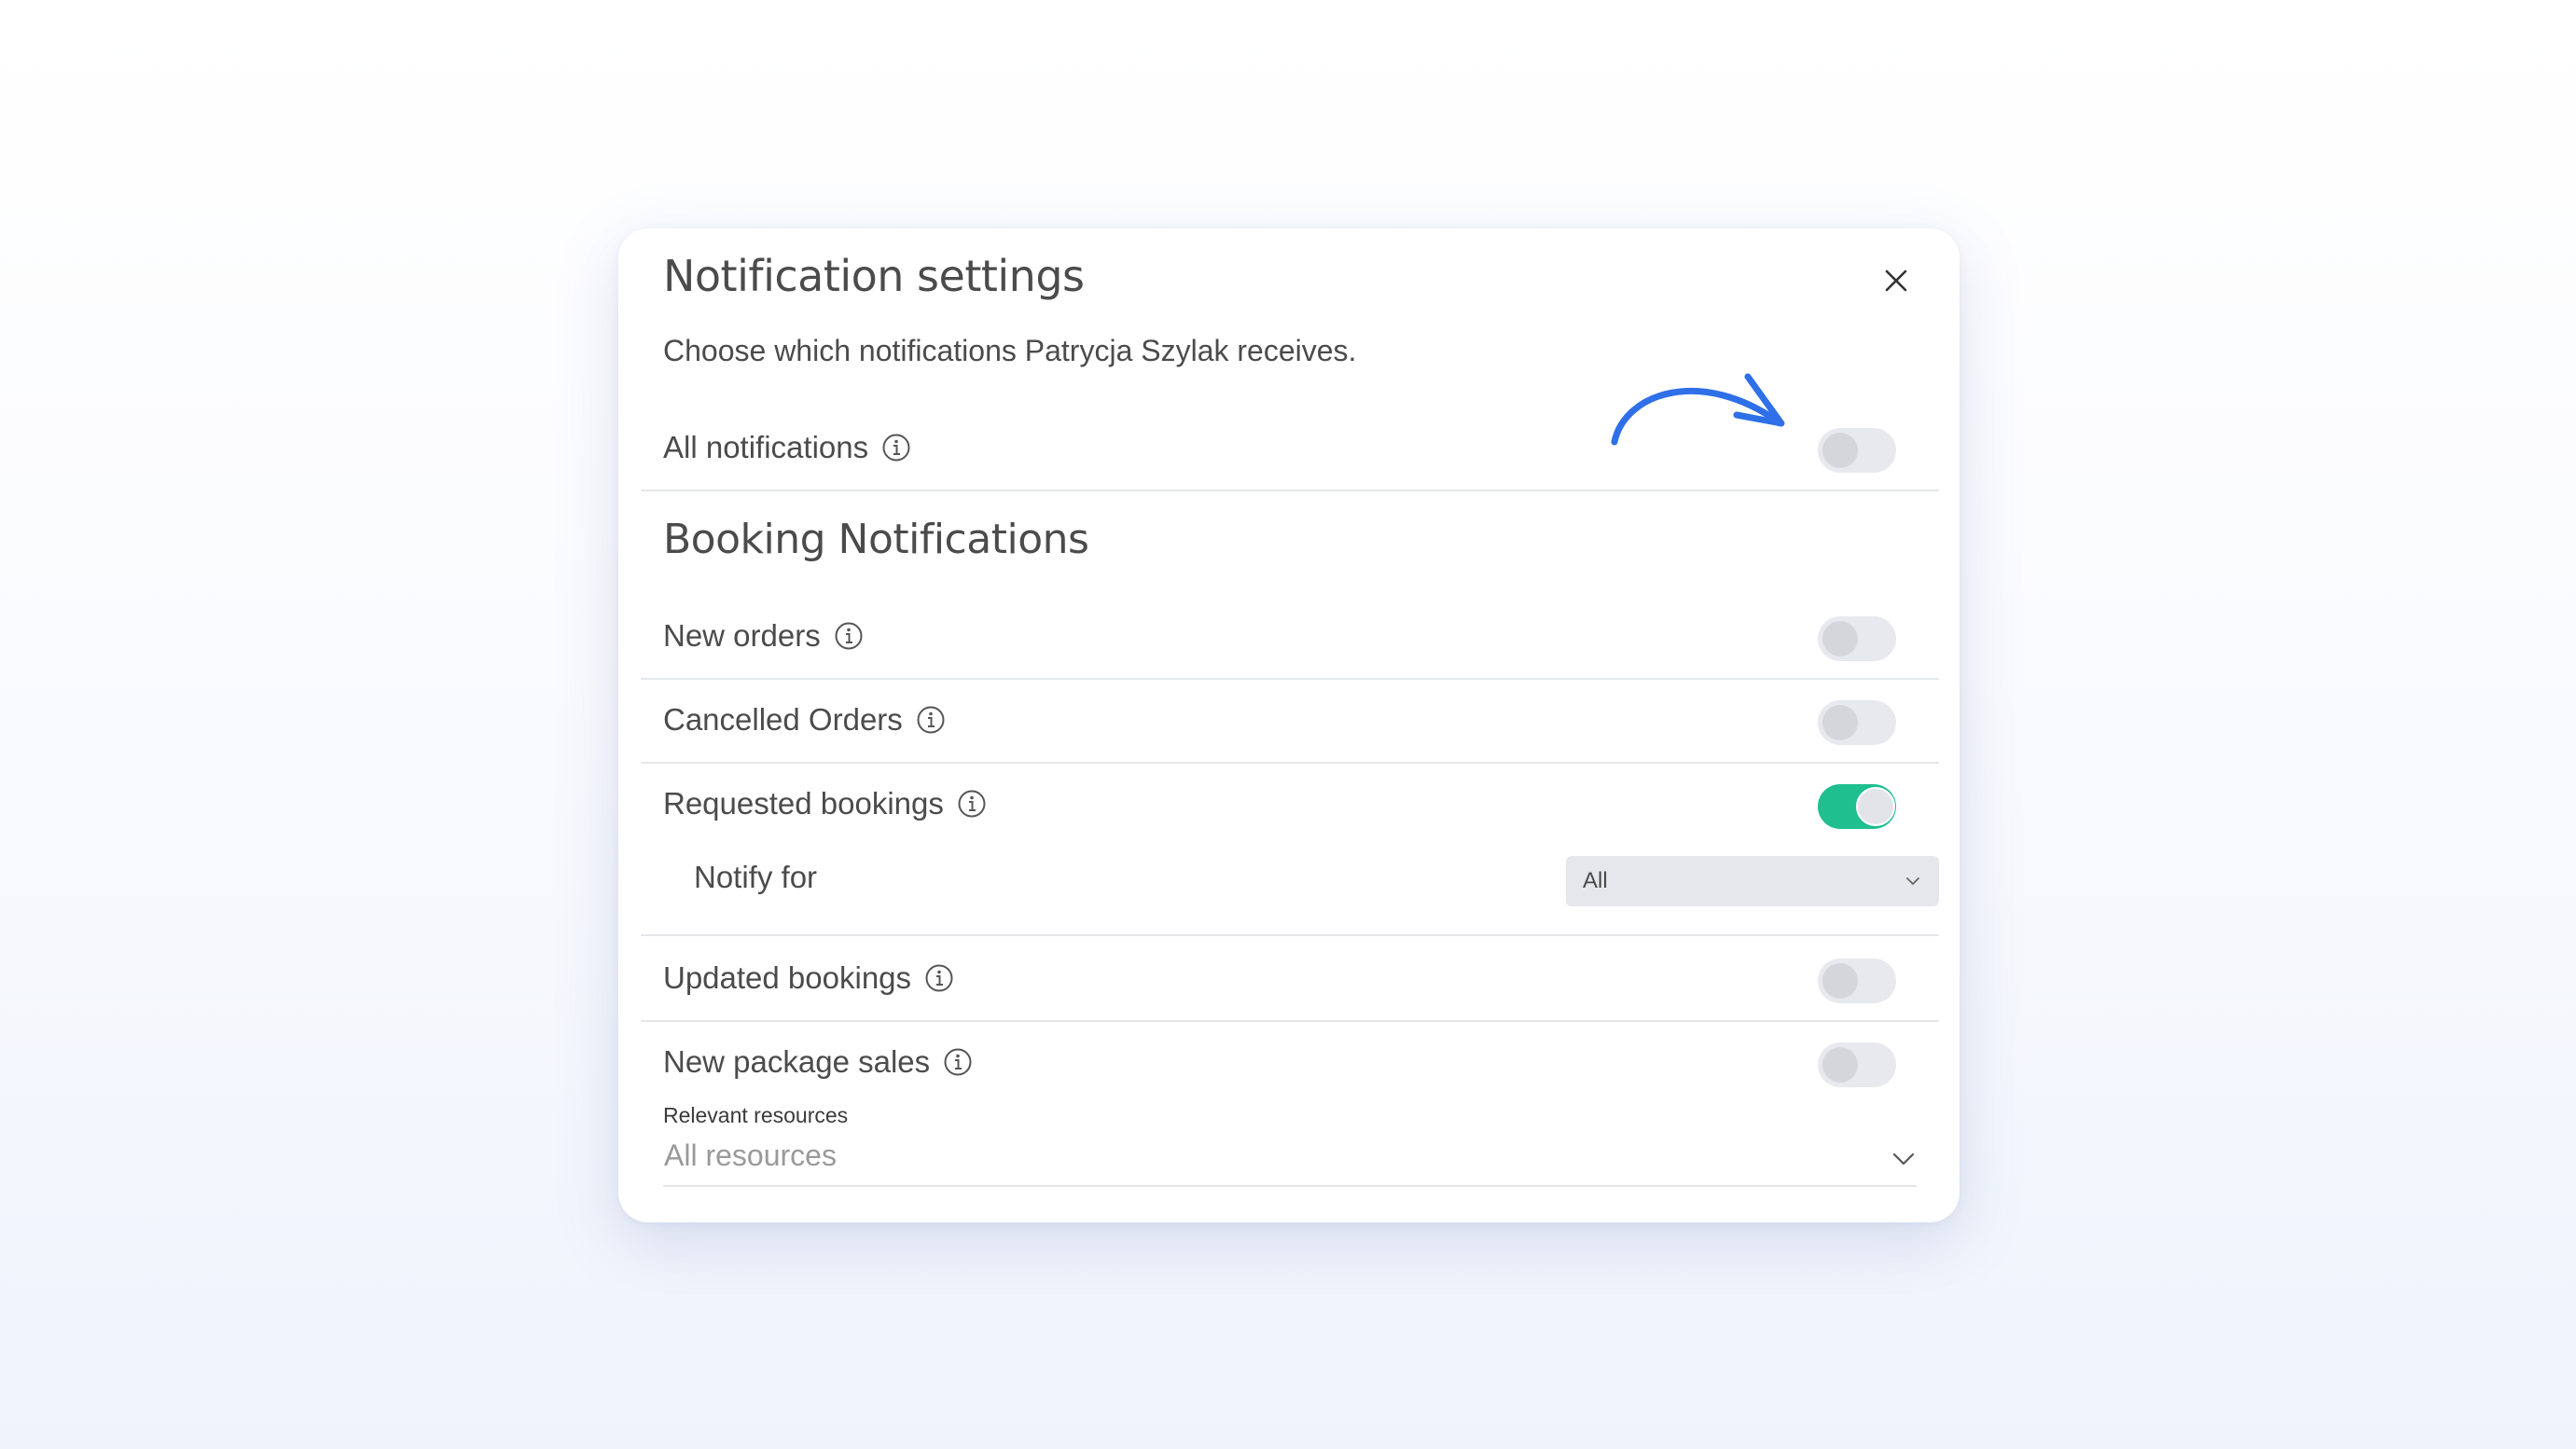  I want to click on requested-bookings-toggle, so click(1857, 807).